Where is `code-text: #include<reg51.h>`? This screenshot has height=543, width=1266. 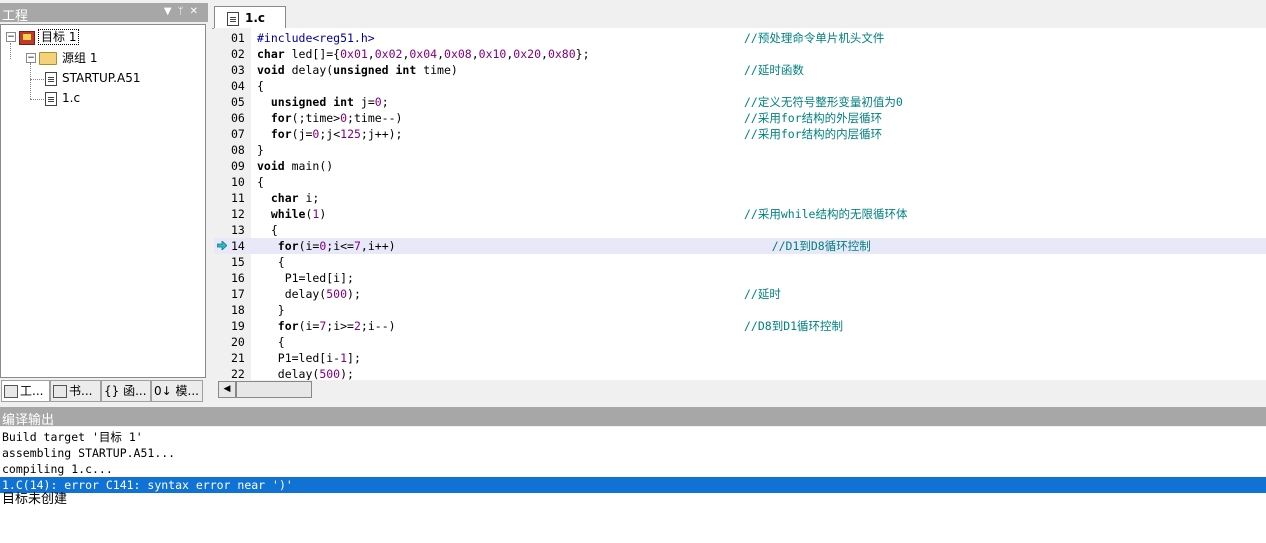
code-text: #include<reg51.h> is located at coordinates (316, 38).